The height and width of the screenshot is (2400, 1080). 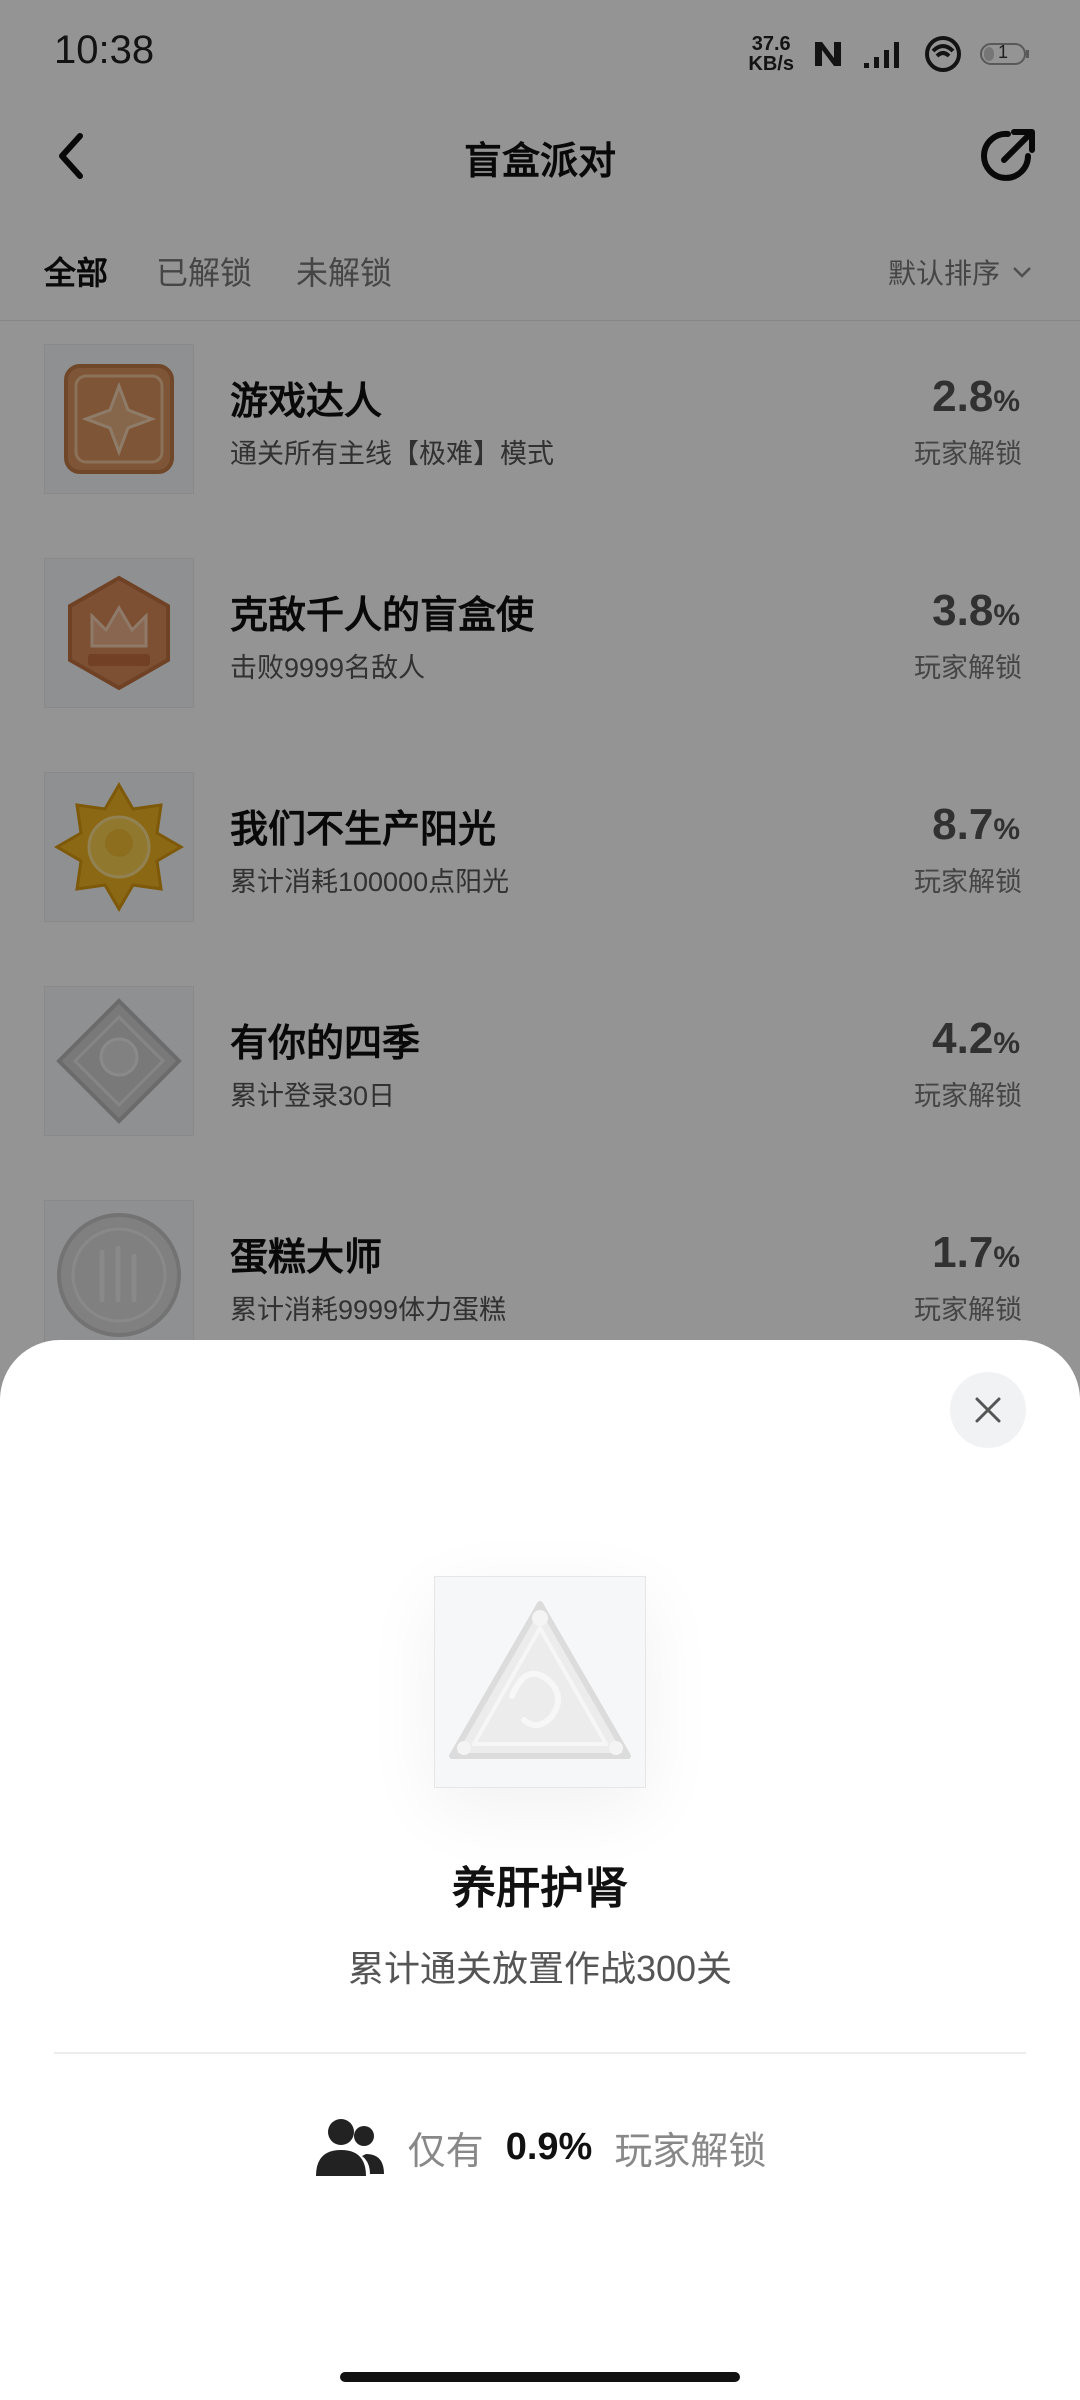 I want to click on stat-prefix: 仅有, so click(x=445, y=2151).